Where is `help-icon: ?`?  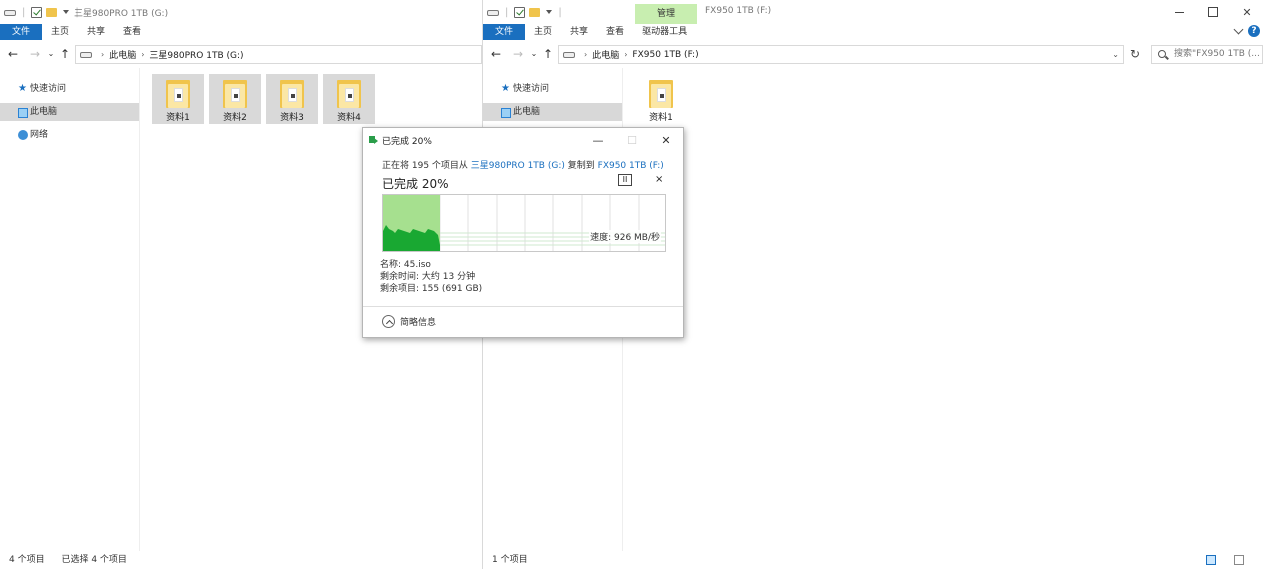
help-icon: ? is located at coordinates (1254, 31).